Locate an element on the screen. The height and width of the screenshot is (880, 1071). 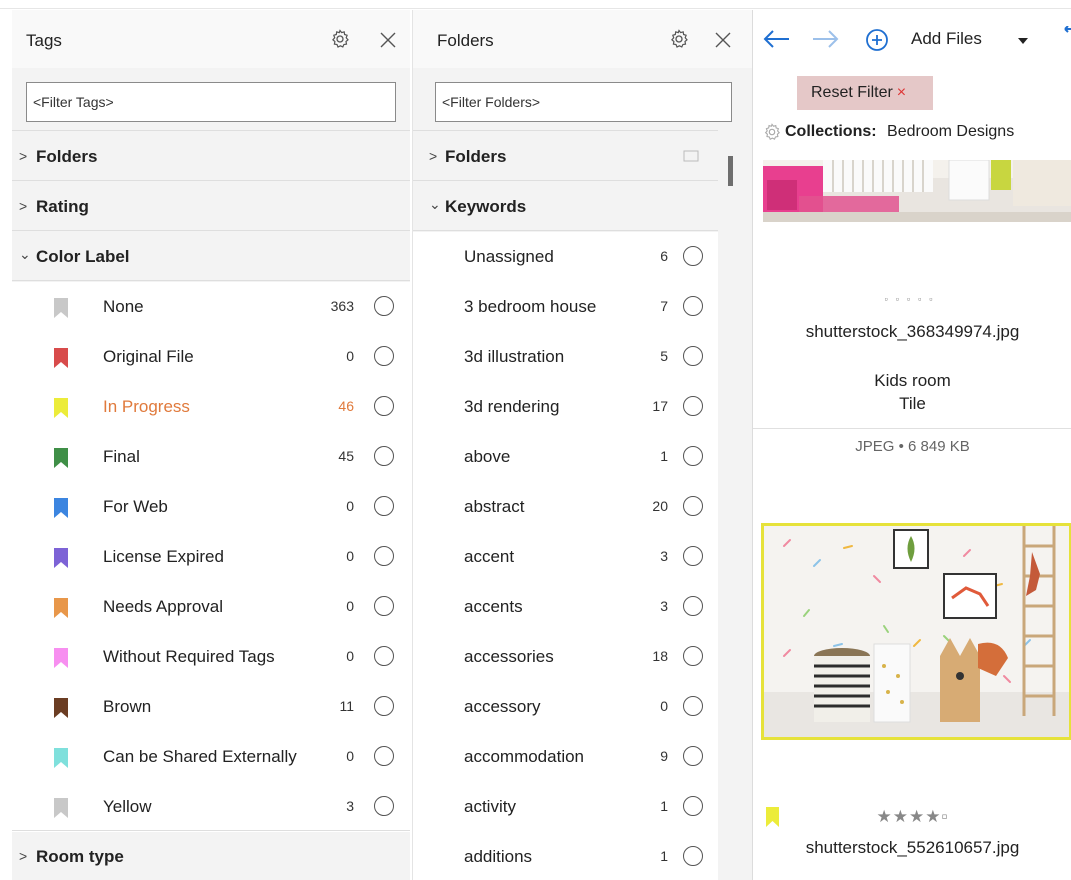
filter-folders-input: <Filter Folders> is located at coordinates (583, 102).